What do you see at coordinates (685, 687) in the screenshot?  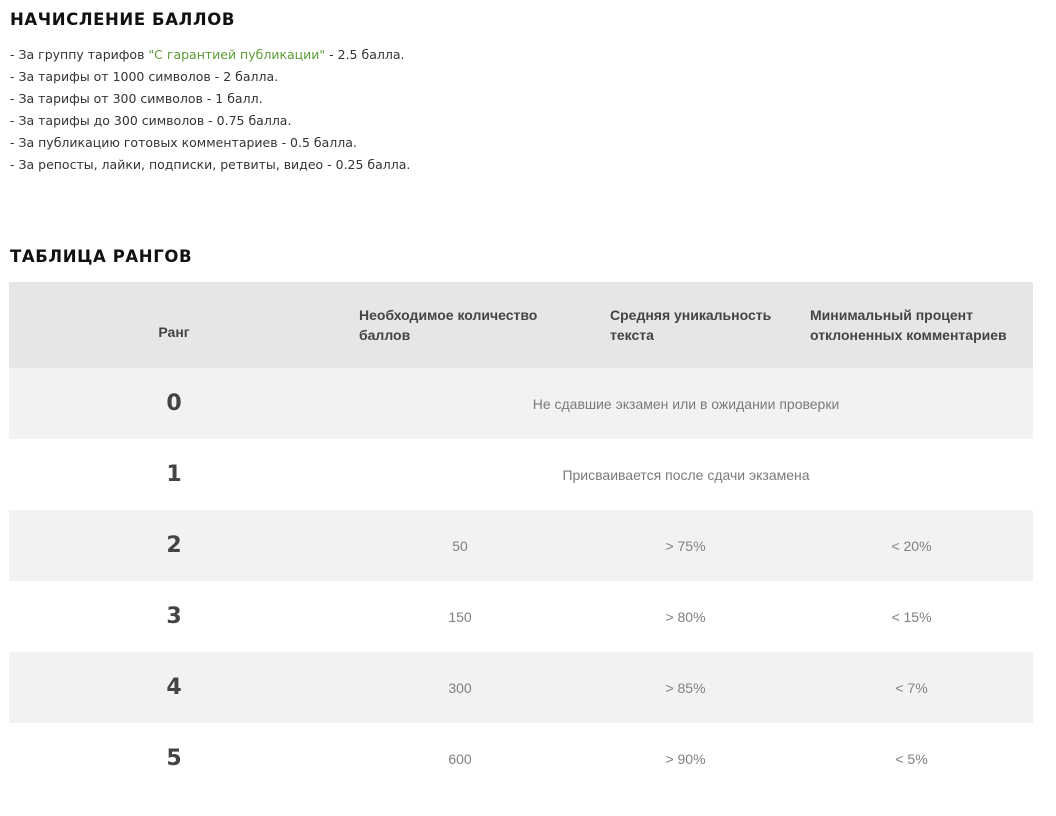 I see `uniqueness-value: > 85%` at bounding box center [685, 687].